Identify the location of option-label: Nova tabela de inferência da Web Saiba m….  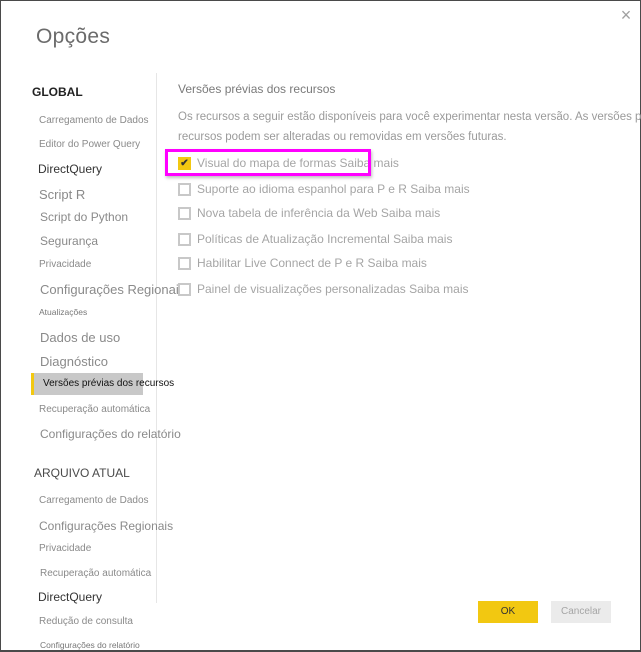
(319, 213).